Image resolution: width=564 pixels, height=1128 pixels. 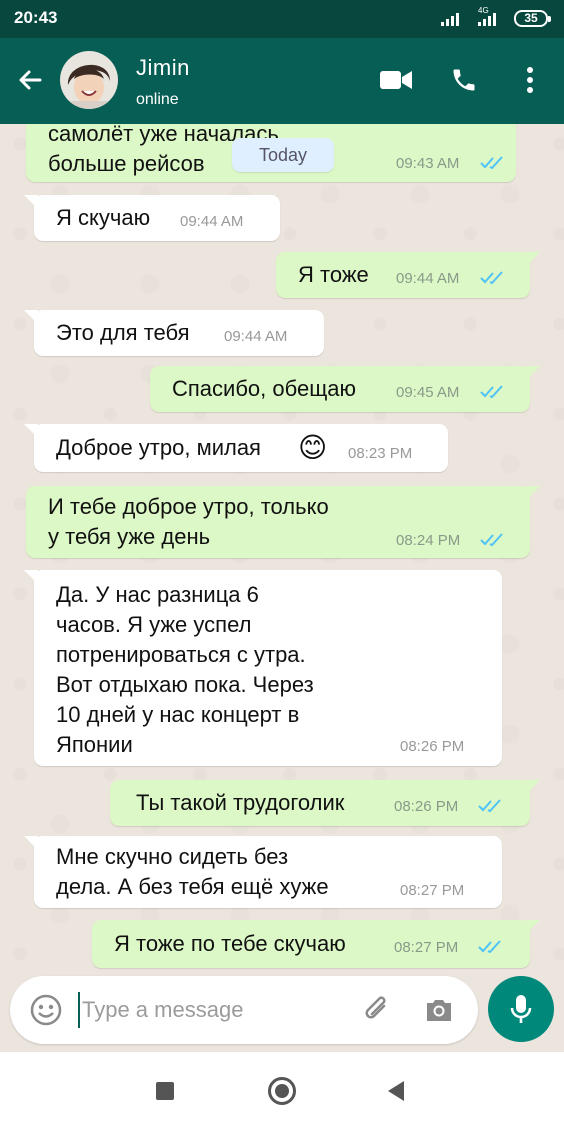 I want to click on home-circle-icon, so click(x=282, y=1091).